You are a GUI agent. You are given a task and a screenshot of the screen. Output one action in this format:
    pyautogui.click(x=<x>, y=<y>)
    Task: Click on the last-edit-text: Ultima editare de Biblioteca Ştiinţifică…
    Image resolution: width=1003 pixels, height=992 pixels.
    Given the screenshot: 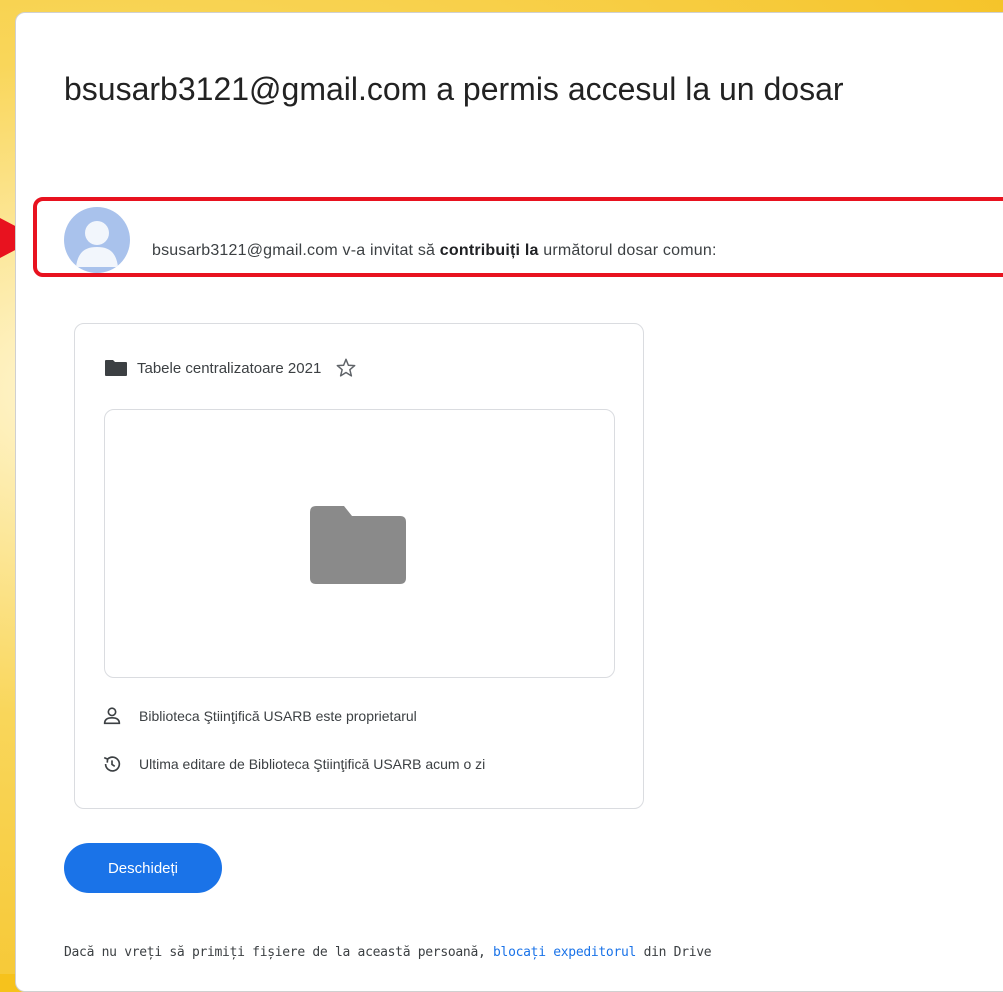 What is the action you would take?
    pyautogui.click(x=312, y=764)
    